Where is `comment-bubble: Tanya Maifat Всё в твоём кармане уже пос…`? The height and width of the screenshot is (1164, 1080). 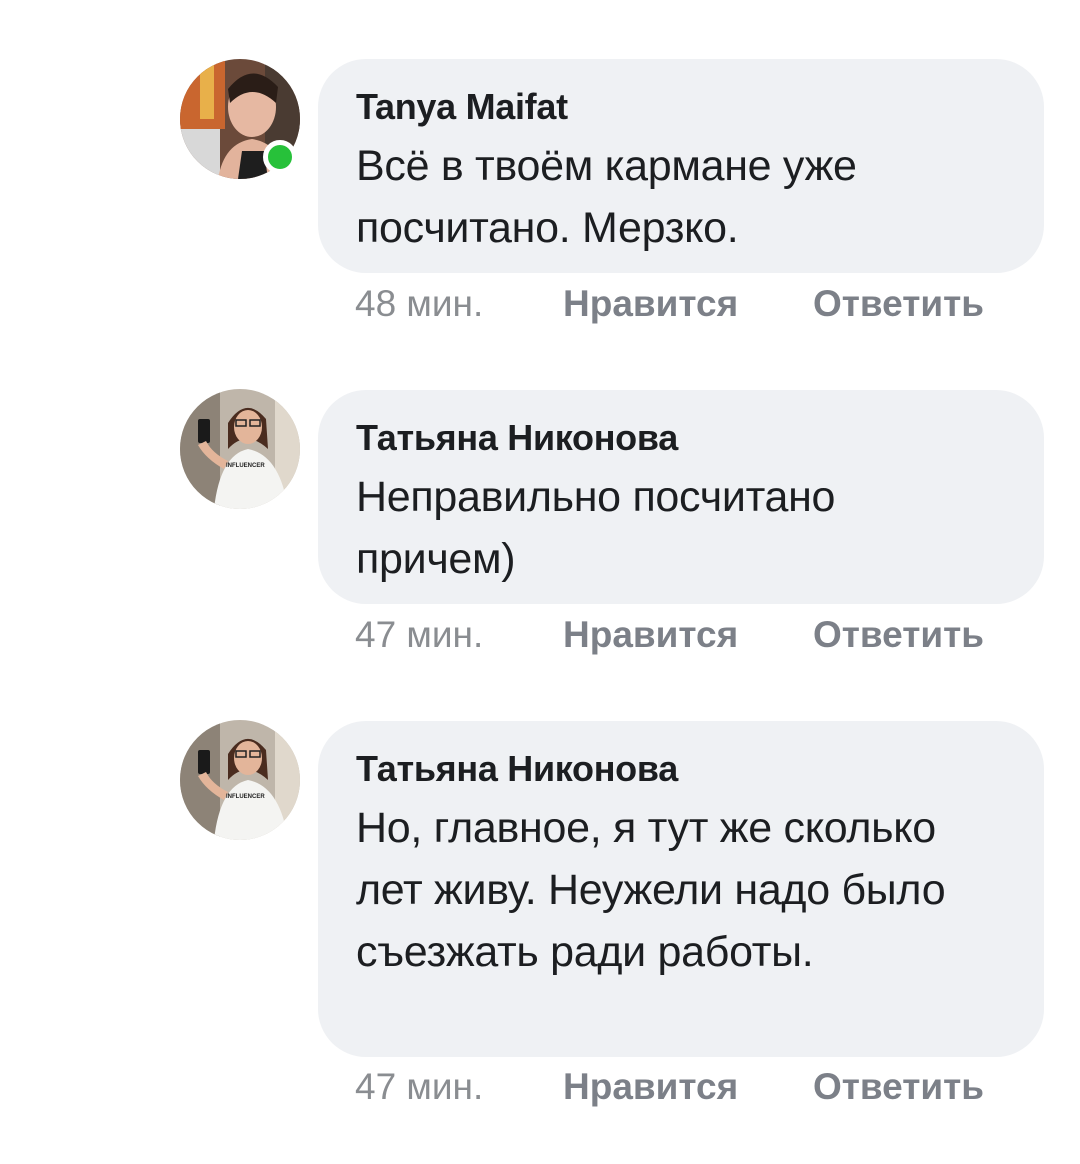
comment-bubble: Tanya Maifat Всё в твоём кармане уже пос… is located at coordinates (681, 166).